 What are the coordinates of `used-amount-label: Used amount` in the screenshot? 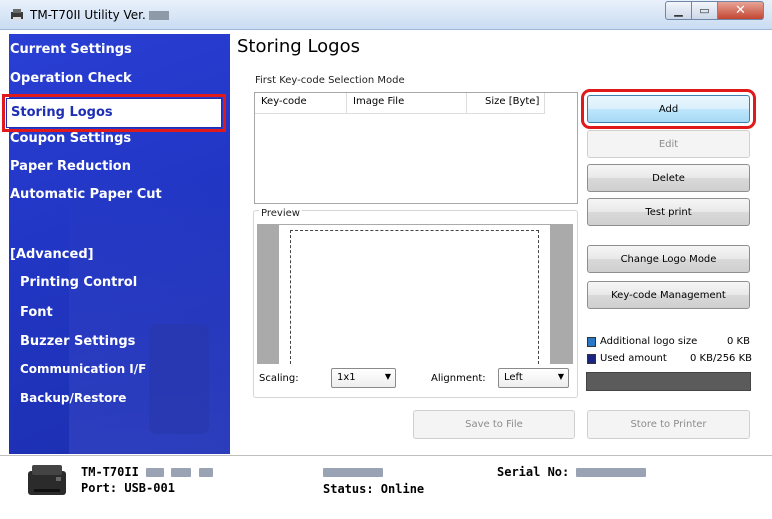 It's located at (633, 358).